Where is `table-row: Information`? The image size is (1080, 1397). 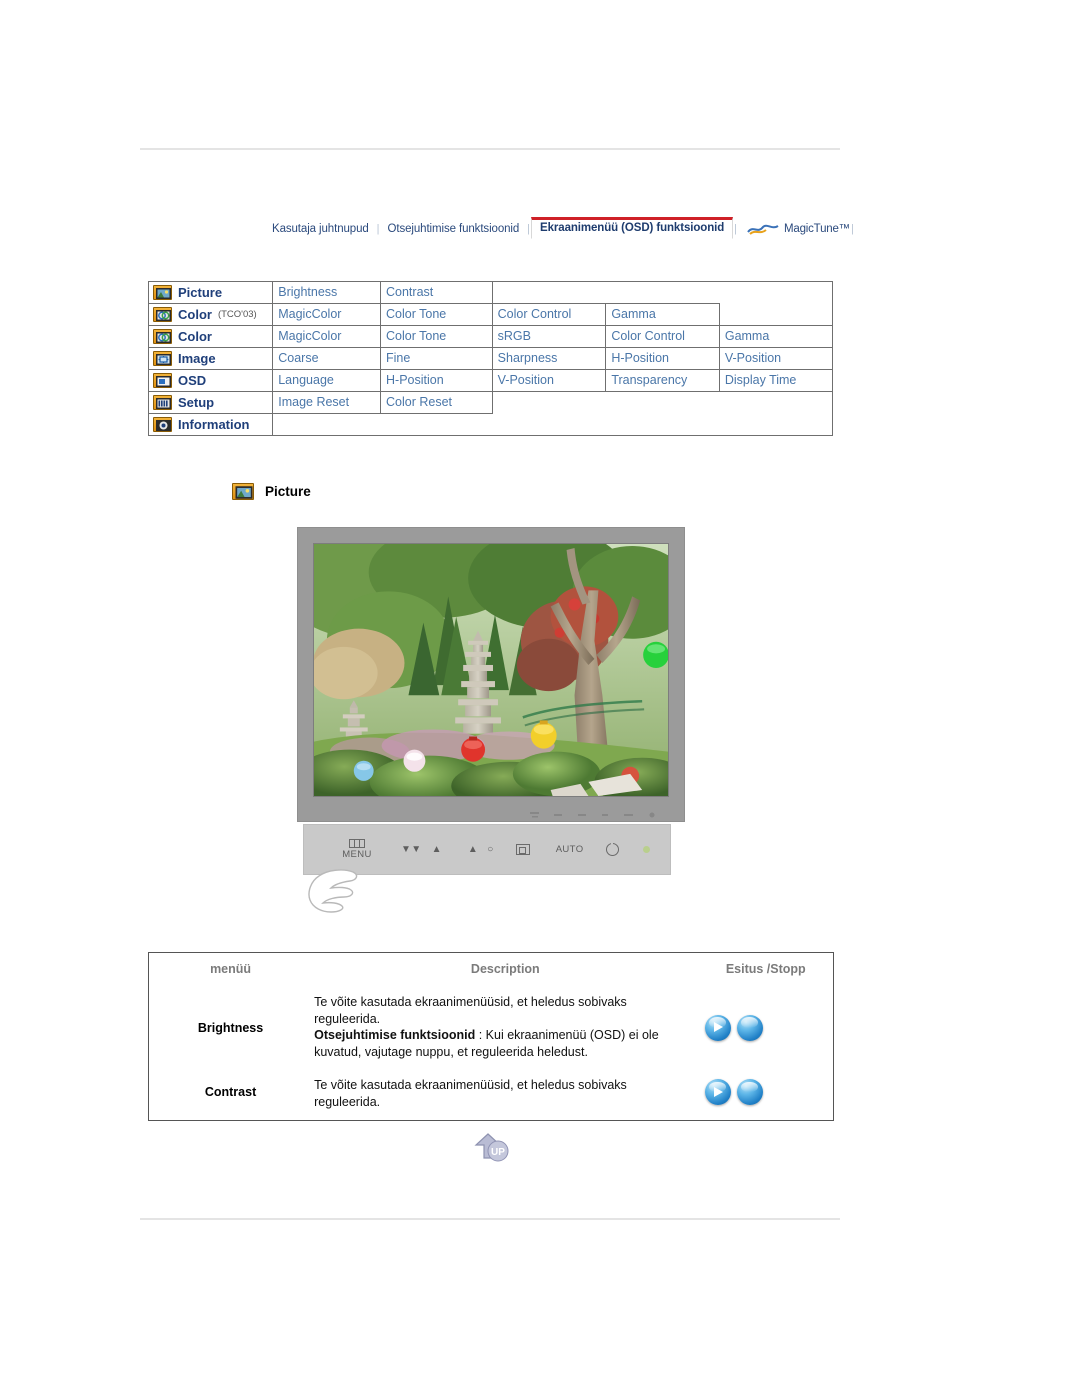 table-row: Information is located at coordinates (490, 424).